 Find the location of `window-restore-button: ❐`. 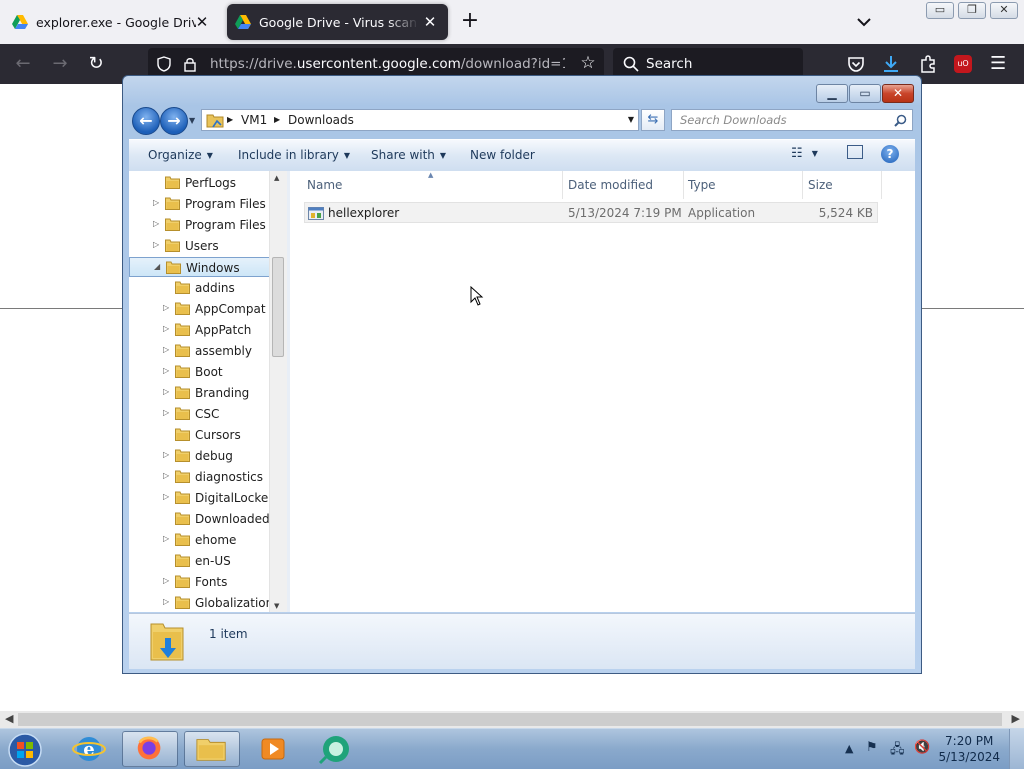

window-restore-button: ❐ is located at coordinates (972, 10).